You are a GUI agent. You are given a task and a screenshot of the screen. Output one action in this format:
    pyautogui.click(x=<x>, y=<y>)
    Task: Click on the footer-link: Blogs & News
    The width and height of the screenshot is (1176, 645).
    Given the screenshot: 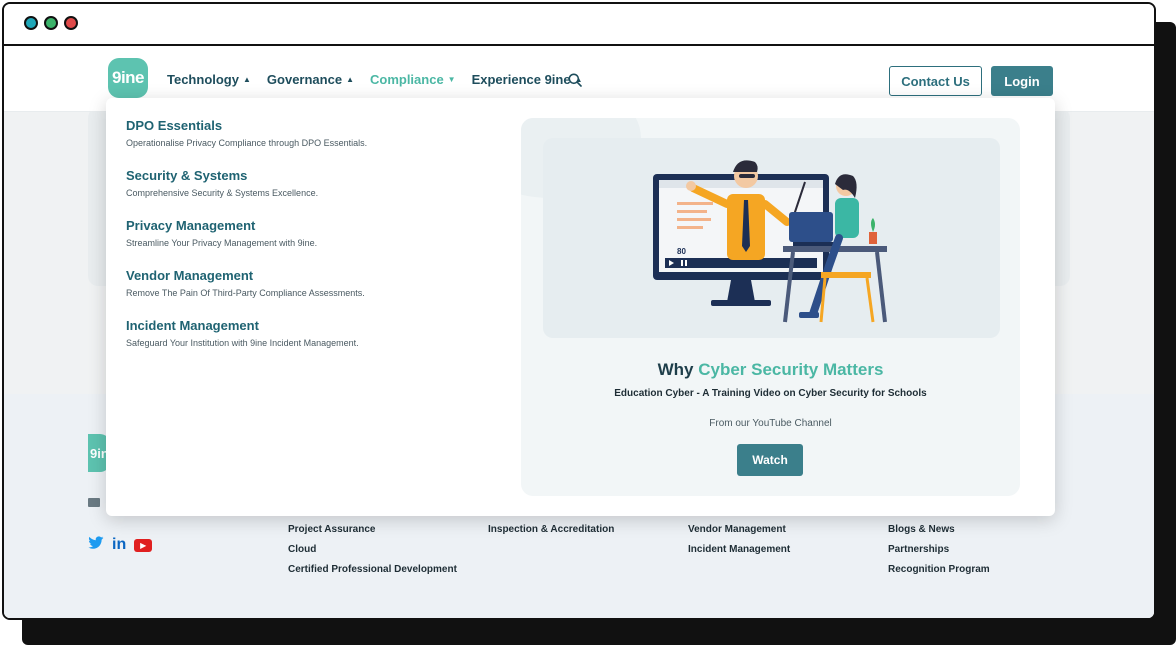 What is the action you would take?
    pyautogui.click(x=939, y=529)
    